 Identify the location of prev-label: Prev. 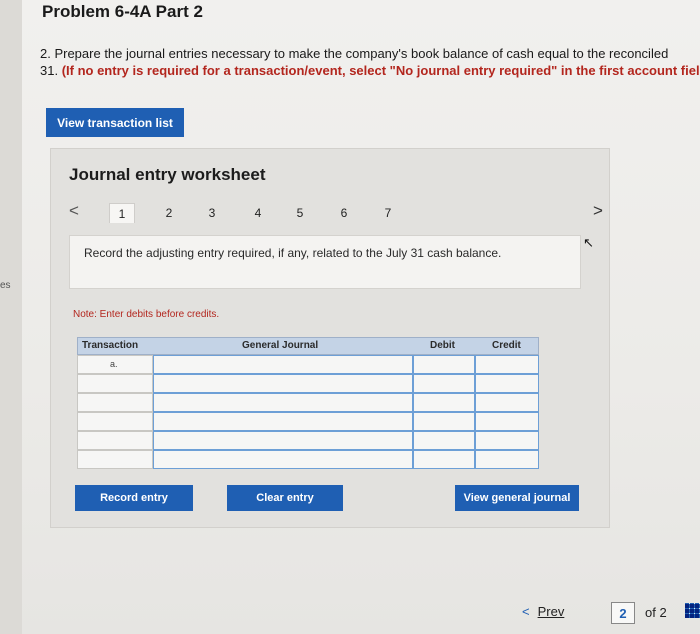
(551, 611).